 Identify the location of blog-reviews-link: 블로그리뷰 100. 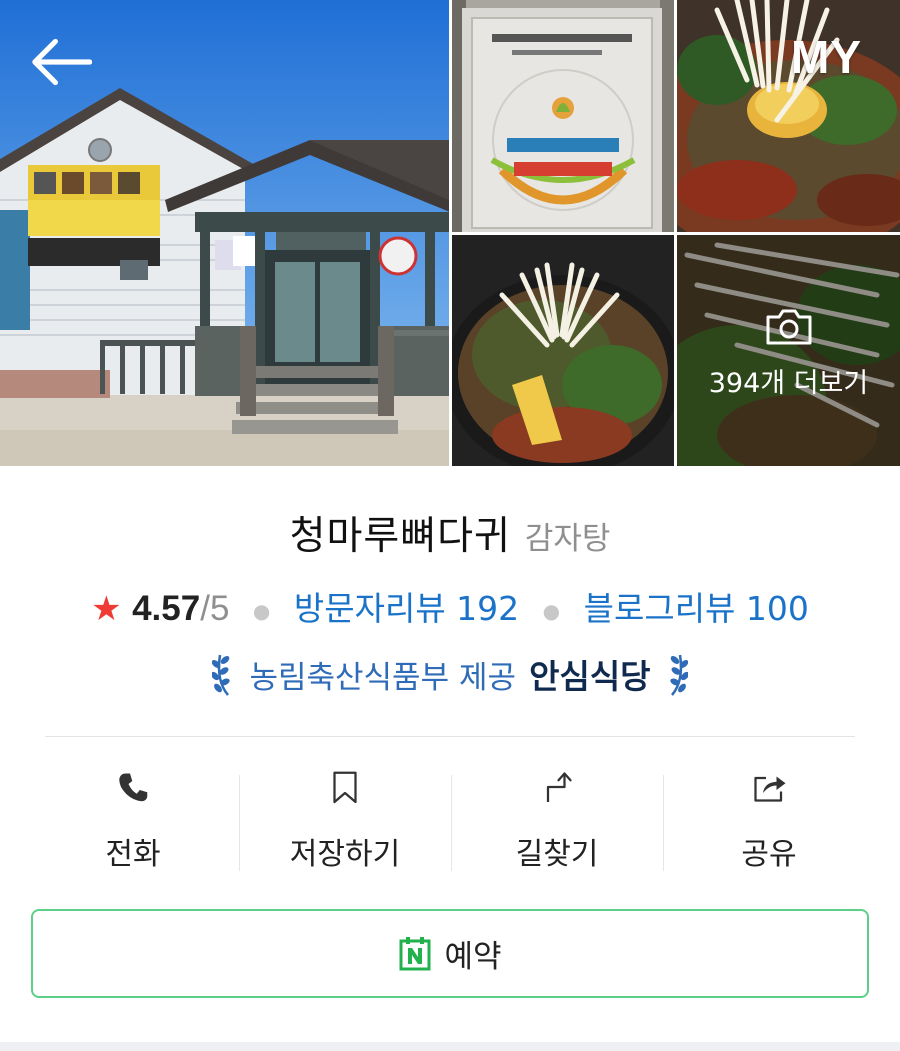
(696, 608).